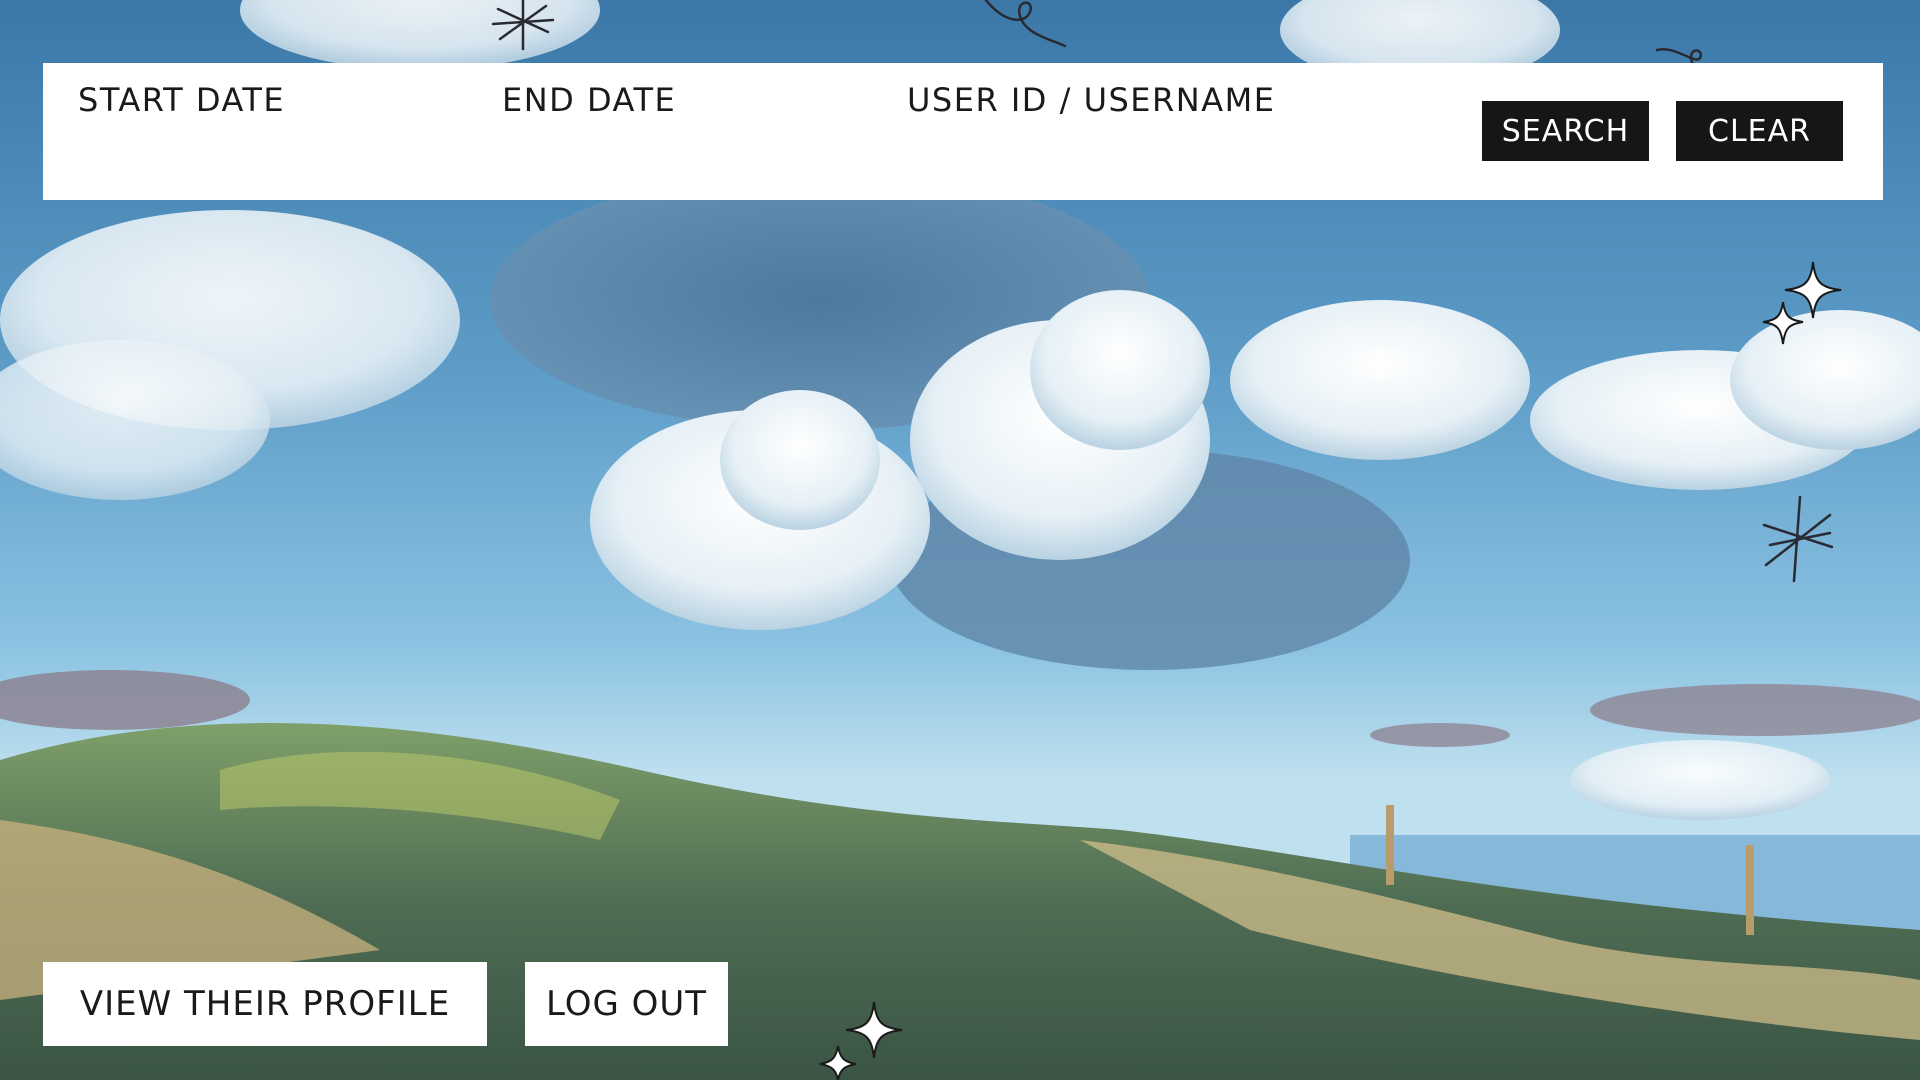  I want to click on user-id-input, so click(1169, 153).